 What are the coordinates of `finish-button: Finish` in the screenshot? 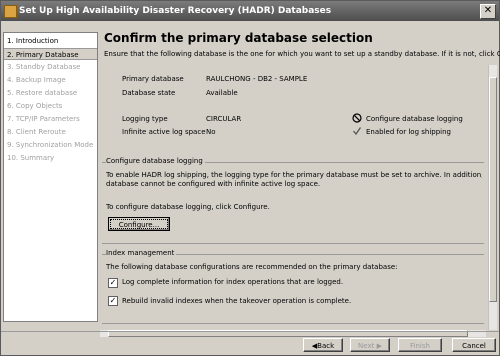 It's located at (420, 345).